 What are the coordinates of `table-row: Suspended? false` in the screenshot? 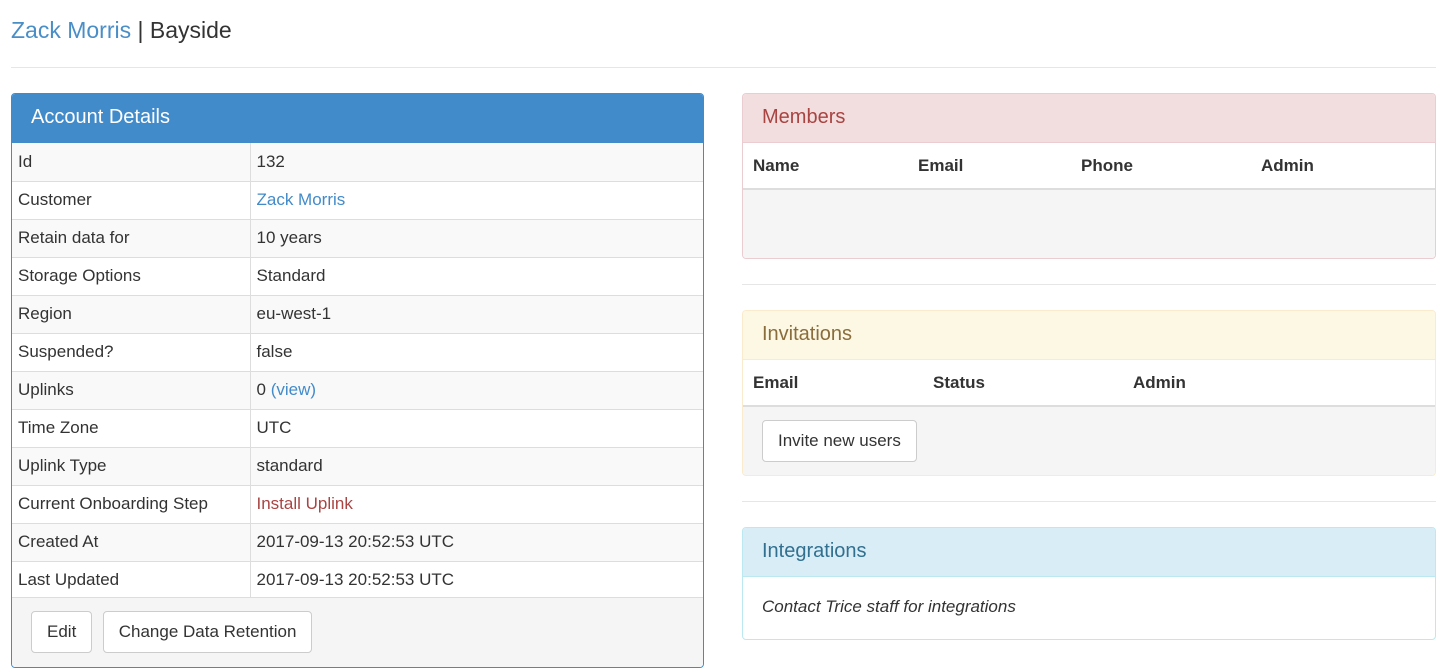 It's located at (357, 351).